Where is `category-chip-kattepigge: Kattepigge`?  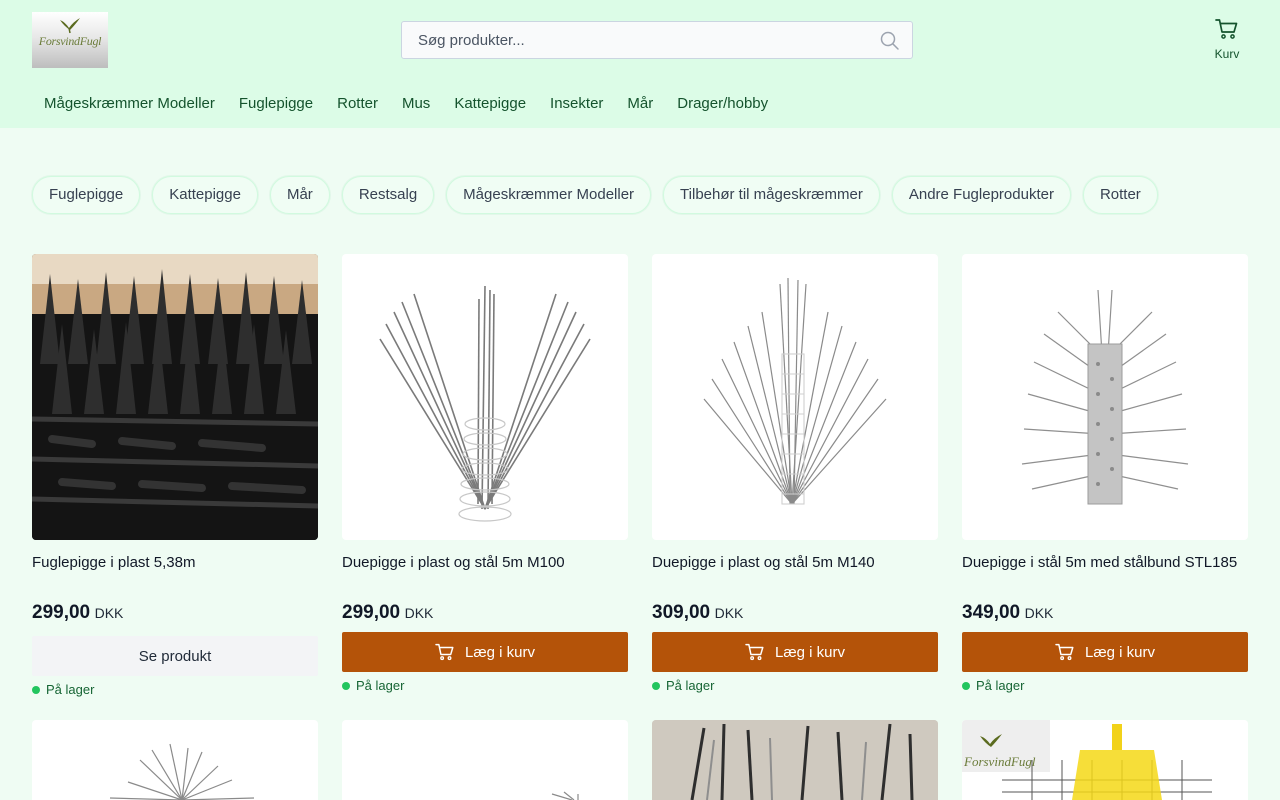
category-chip-kattepigge: Kattepigge is located at coordinates (205, 195).